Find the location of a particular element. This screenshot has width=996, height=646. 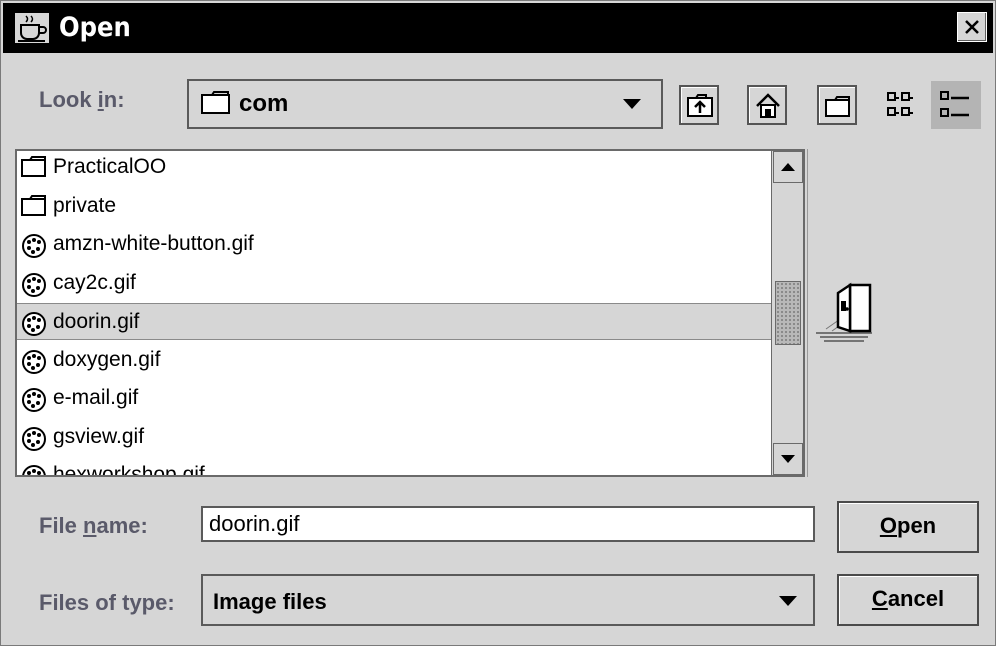

home-button is located at coordinates (767, 105).